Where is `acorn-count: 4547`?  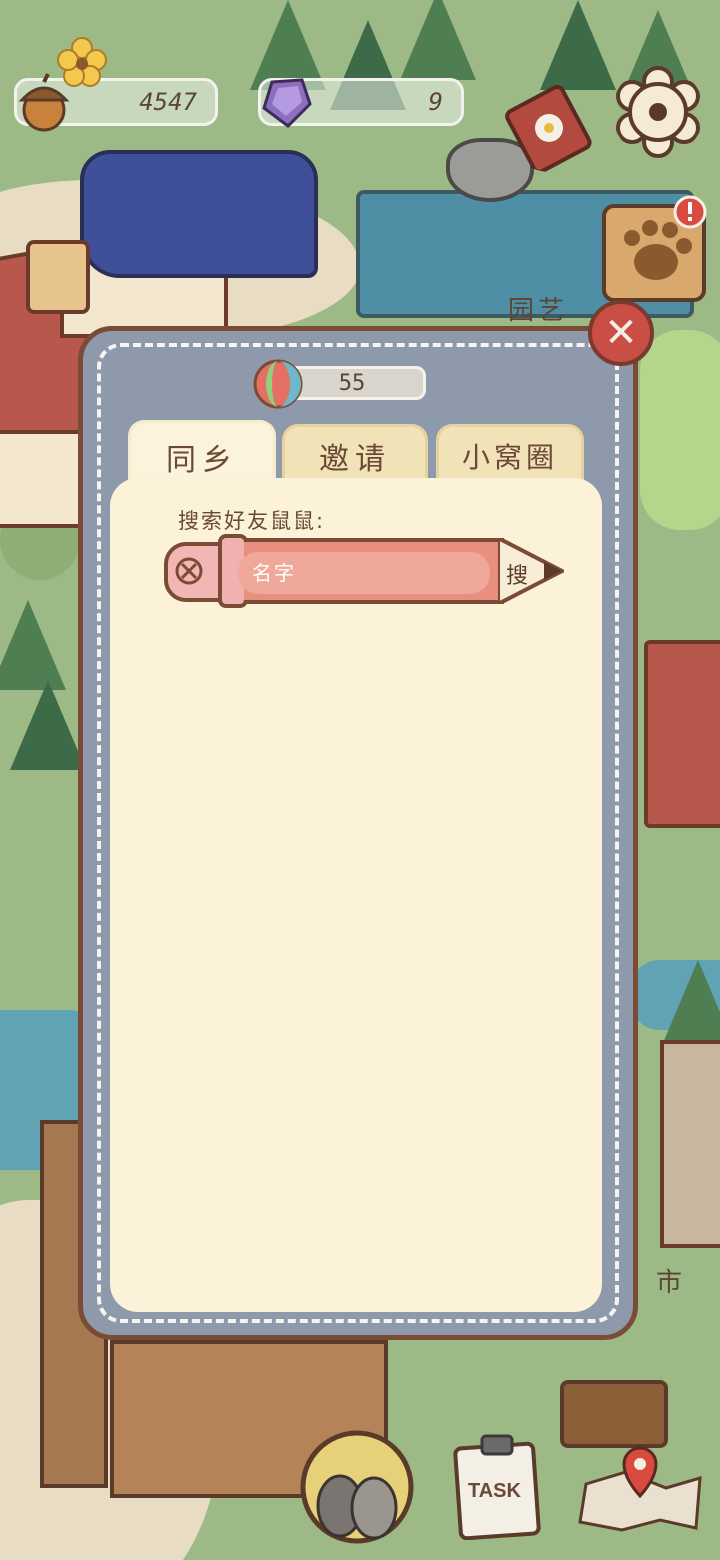 acorn-count: 4547 is located at coordinates (168, 102).